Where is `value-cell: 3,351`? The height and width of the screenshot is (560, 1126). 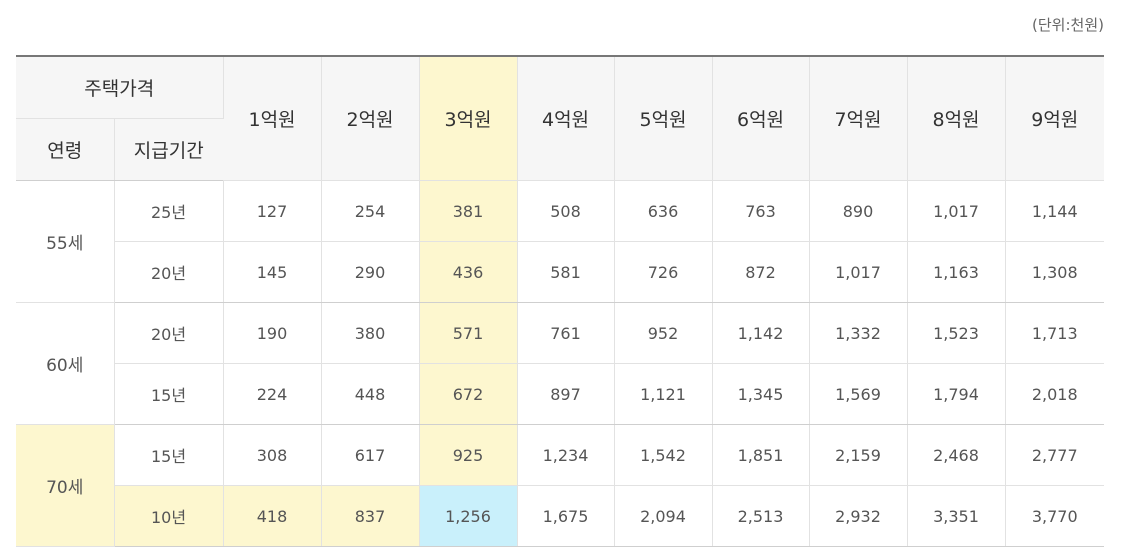 value-cell: 3,351 is located at coordinates (956, 516).